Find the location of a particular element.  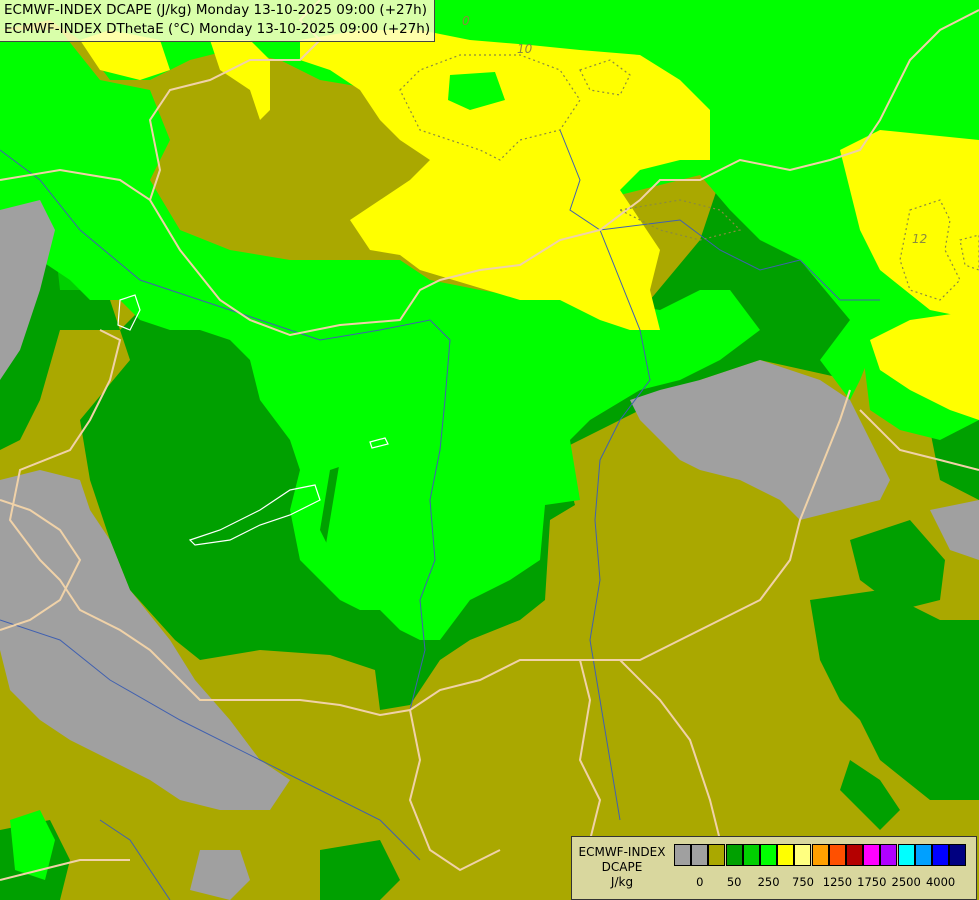

legend-tick-label: 4000 is located at coordinates (940, 882).